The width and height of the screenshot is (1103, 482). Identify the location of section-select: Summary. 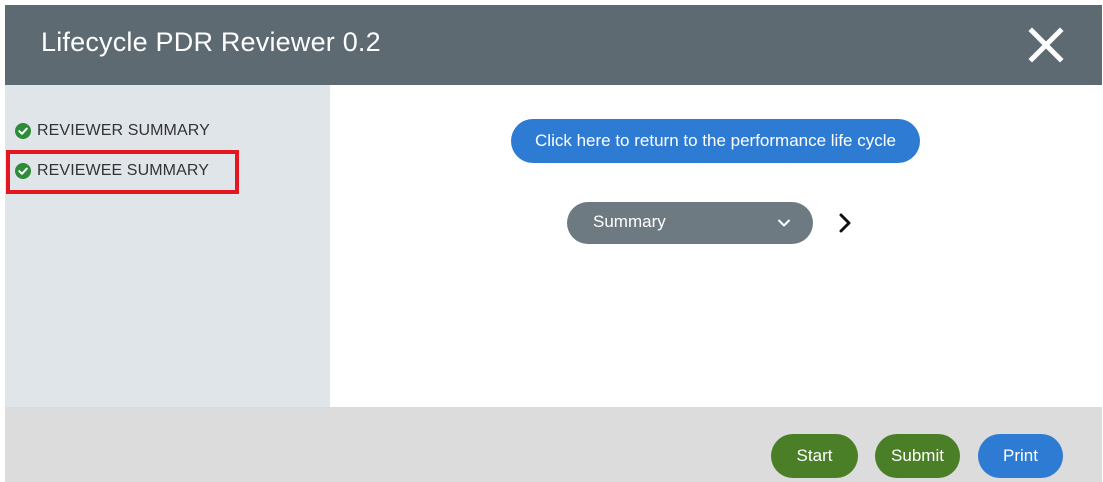
(690, 223).